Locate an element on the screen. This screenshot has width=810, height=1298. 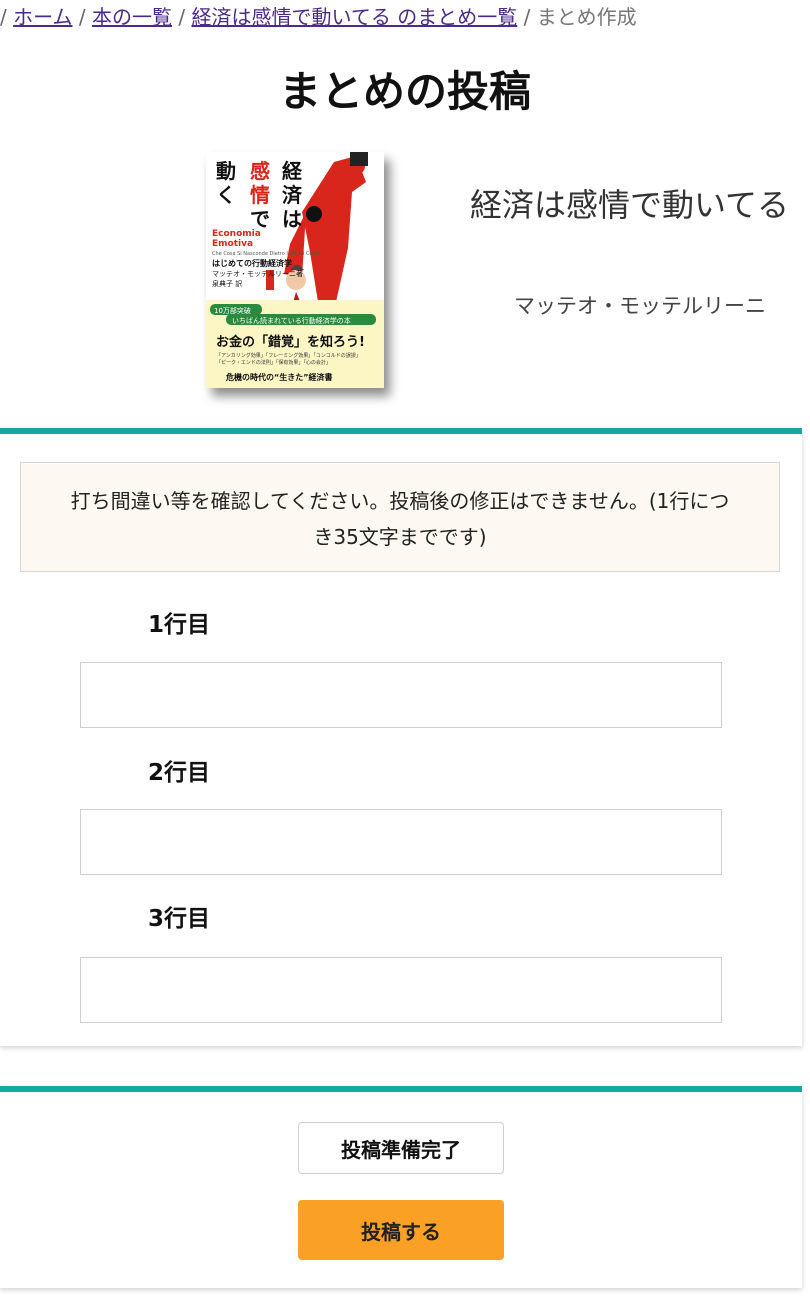
svg-text: 危機の時代の“生きた”経済書 is located at coordinates (279, 377).